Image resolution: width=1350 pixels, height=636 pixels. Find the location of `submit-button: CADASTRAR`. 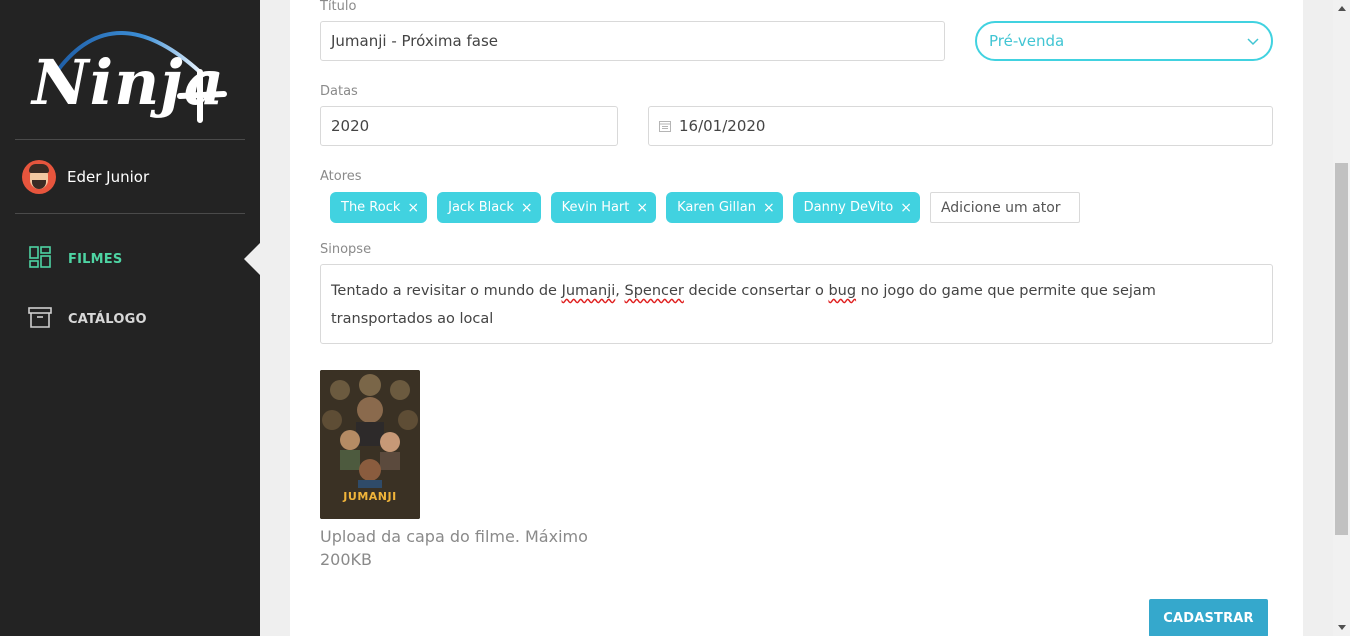

submit-button: CADASTRAR is located at coordinates (1208, 617).